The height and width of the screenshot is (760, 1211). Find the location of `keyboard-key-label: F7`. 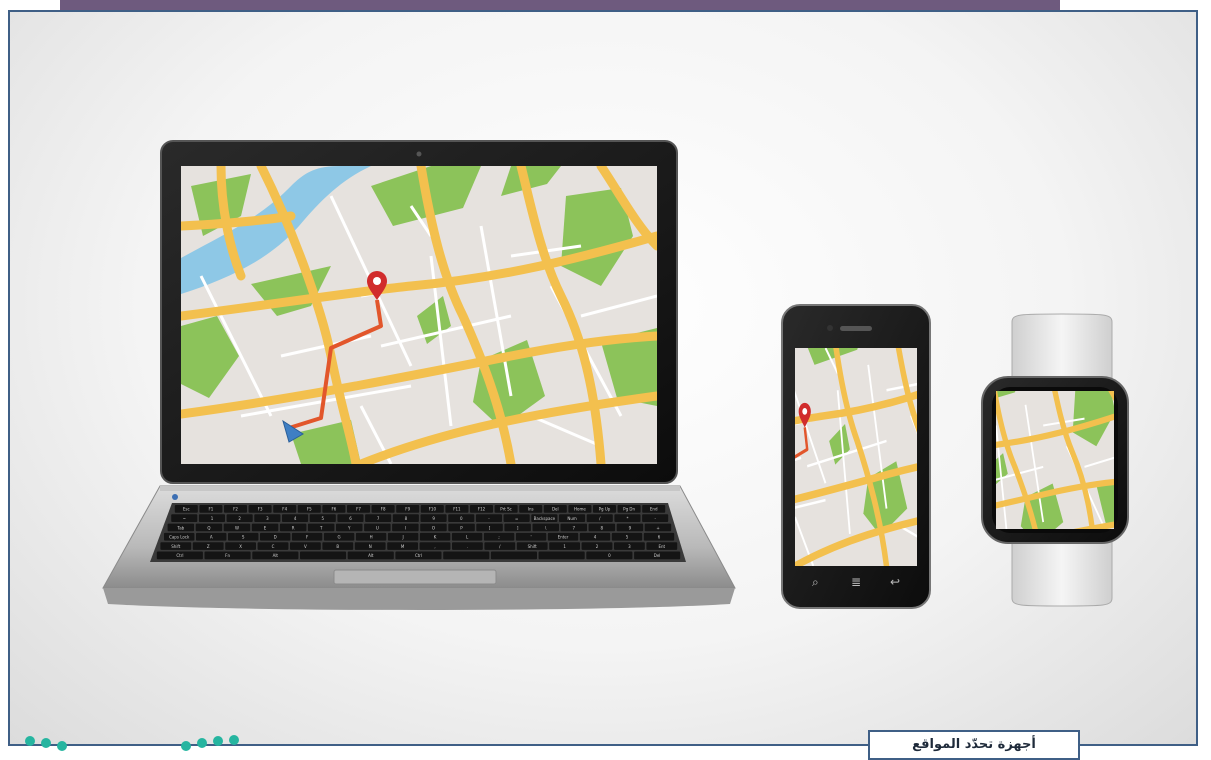

keyboard-key-label: F7 is located at coordinates (358, 509).